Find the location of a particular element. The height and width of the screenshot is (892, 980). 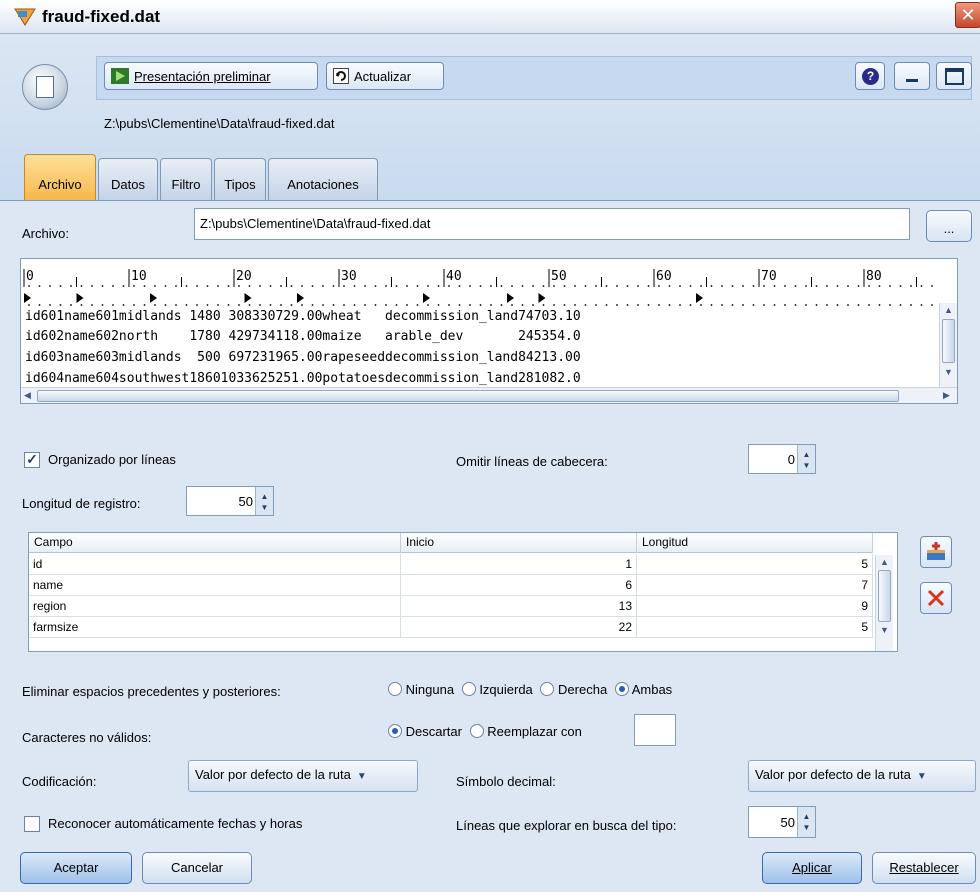

scan-lines-stepper: 50 ▲ ▼ is located at coordinates (782, 822).